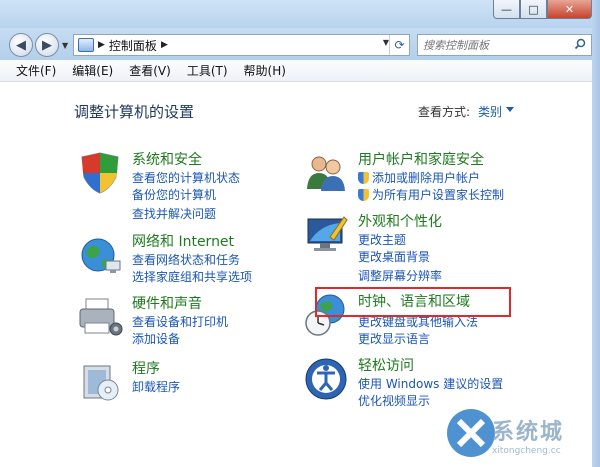 The width and height of the screenshot is (600, 467). Describe the element at coordinates (444, 112) in the screenshot. I see `view-by-label: 查看方式:` at that location.